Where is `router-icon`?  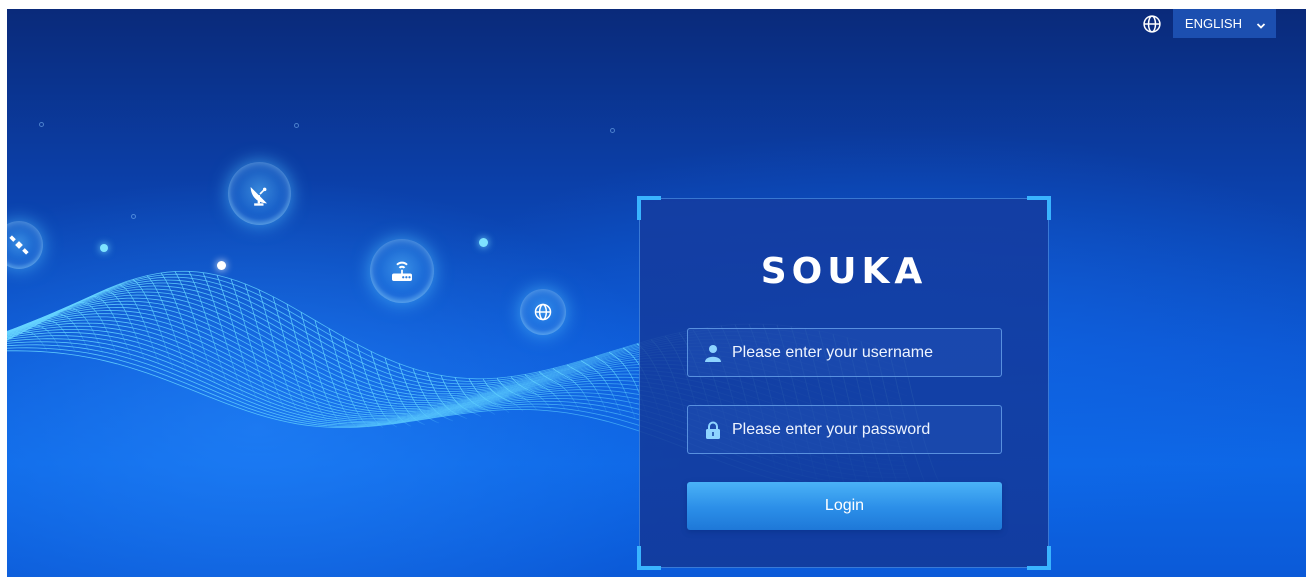
router-icon is located at coordinates (402, 271).